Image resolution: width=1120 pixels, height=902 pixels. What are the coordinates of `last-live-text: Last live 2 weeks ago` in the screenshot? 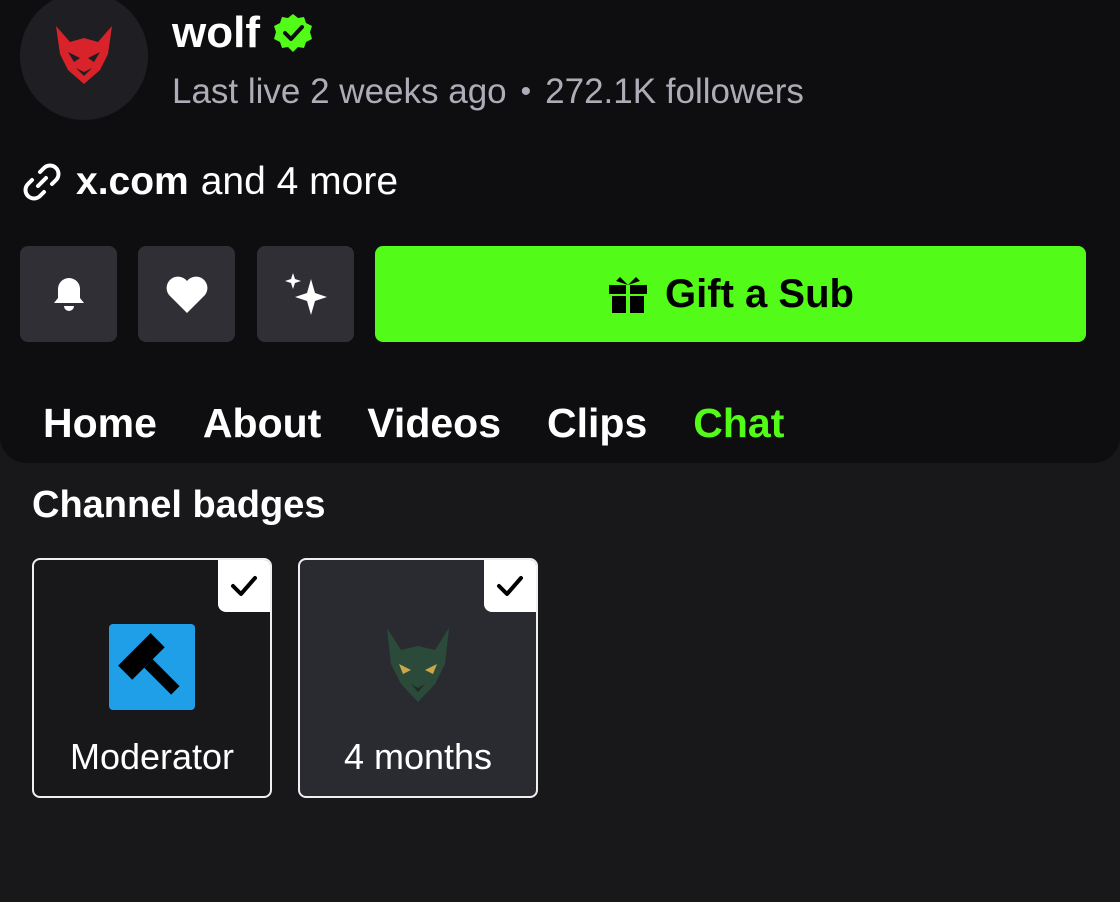 It's located at (339, 91).